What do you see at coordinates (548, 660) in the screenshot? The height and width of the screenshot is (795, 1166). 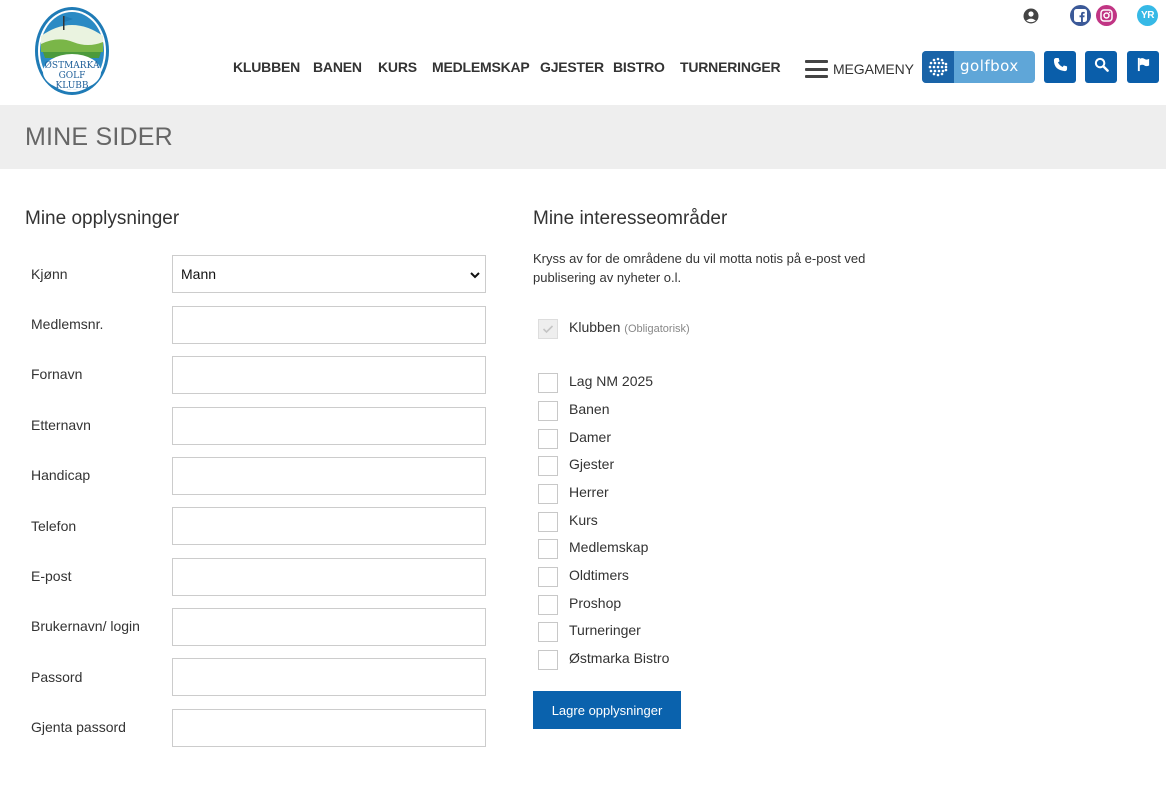 I see `checkbox-ostmarka-bistro` at bounding box center [548, 660].